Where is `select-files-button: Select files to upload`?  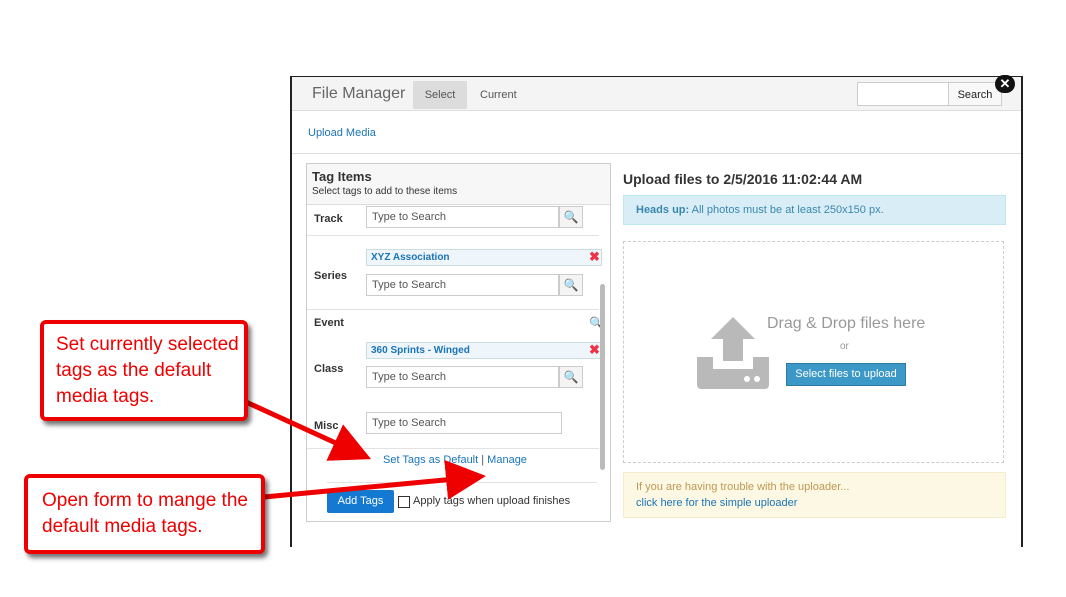
select-files-button: Select files to upload is located at coordinates (846, 374).